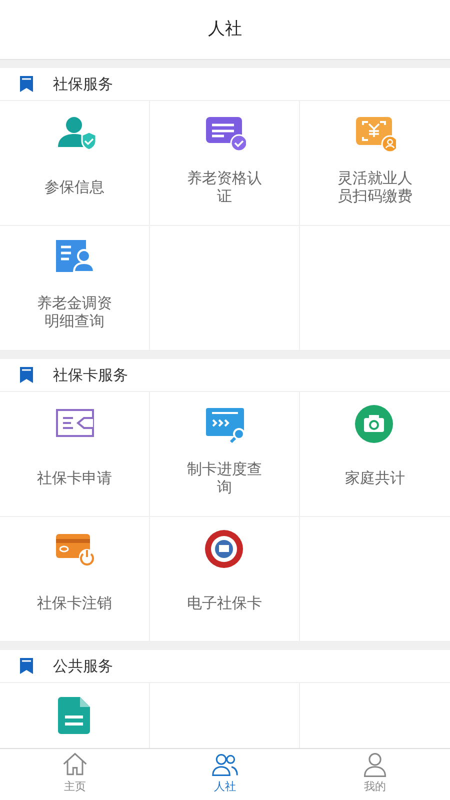  I want to click on service-label: 养老资格认证, so click(224, 187).